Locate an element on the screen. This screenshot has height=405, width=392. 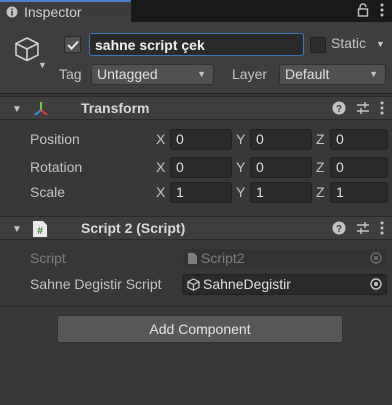
script-reference-field: Script2 is located at coordinates (284, 258).